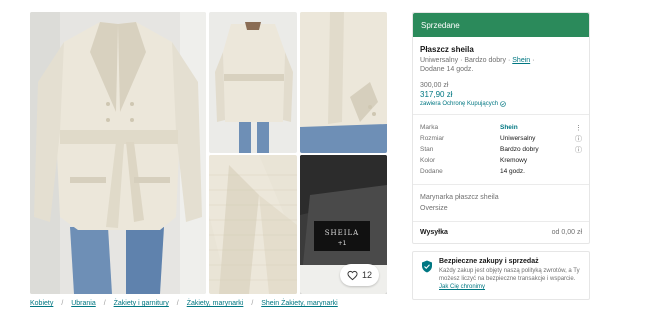 This screenshot has width=664, height=309. I want to click on shield-check-icon, so click(503, 104).